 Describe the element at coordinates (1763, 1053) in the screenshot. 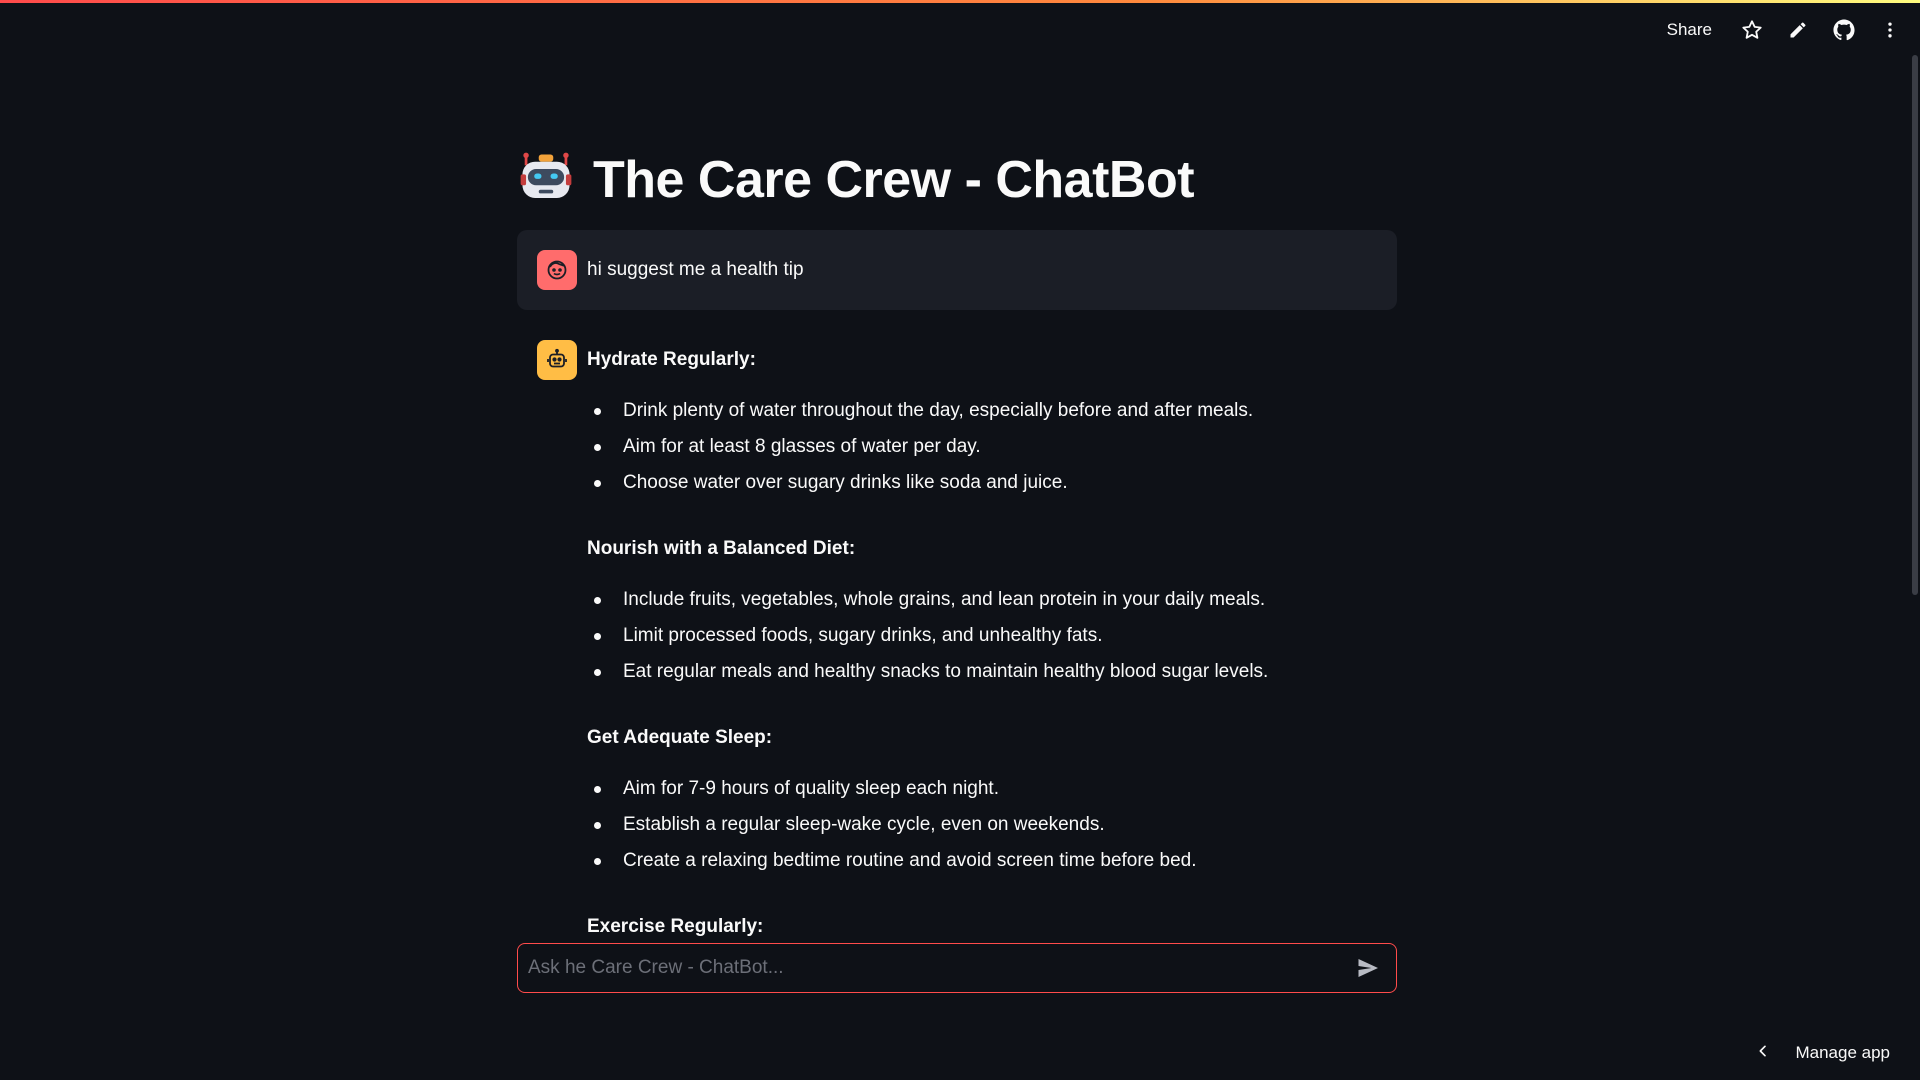

I see `chevron-left-icon` at that location.